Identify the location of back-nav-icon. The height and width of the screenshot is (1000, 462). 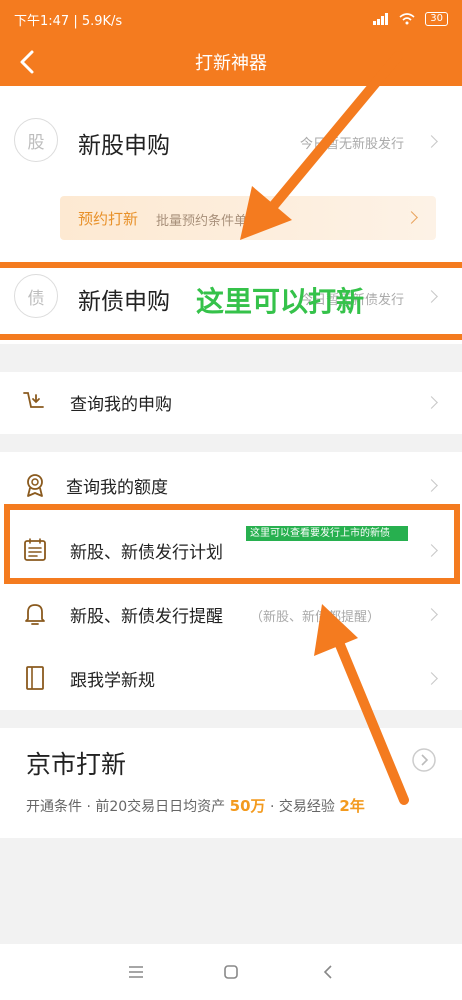
(328, 972).